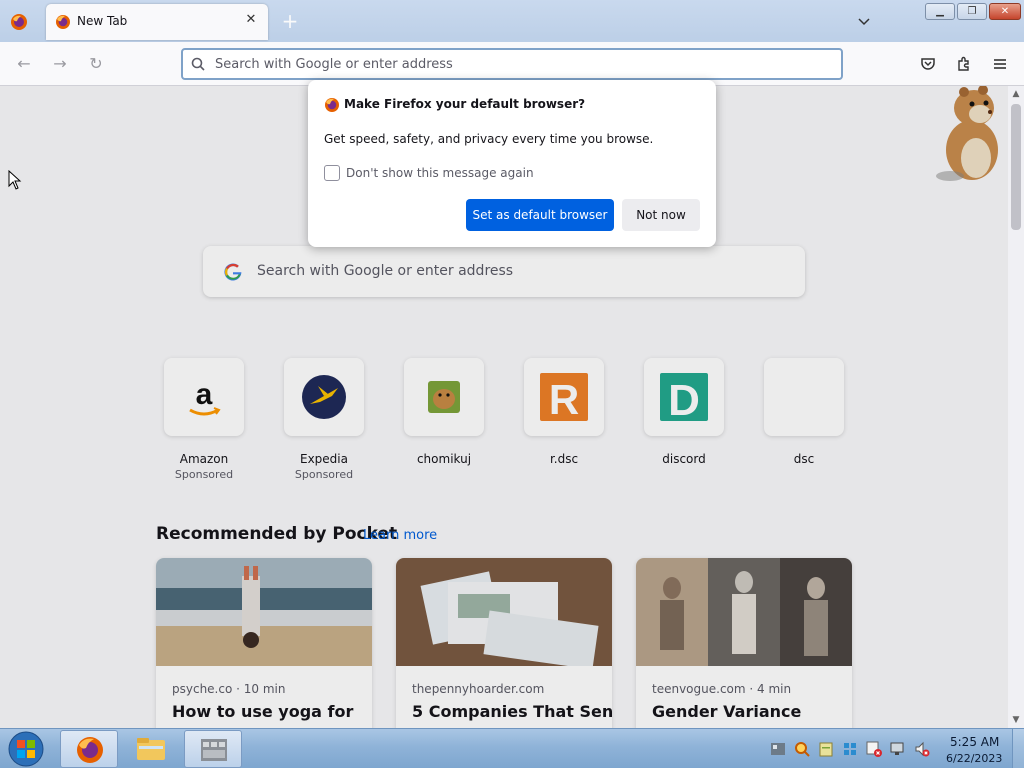  Describe the element at coordinates (1000, 64) in the screenshot. I see `hamburger-menu-icon` at that location.